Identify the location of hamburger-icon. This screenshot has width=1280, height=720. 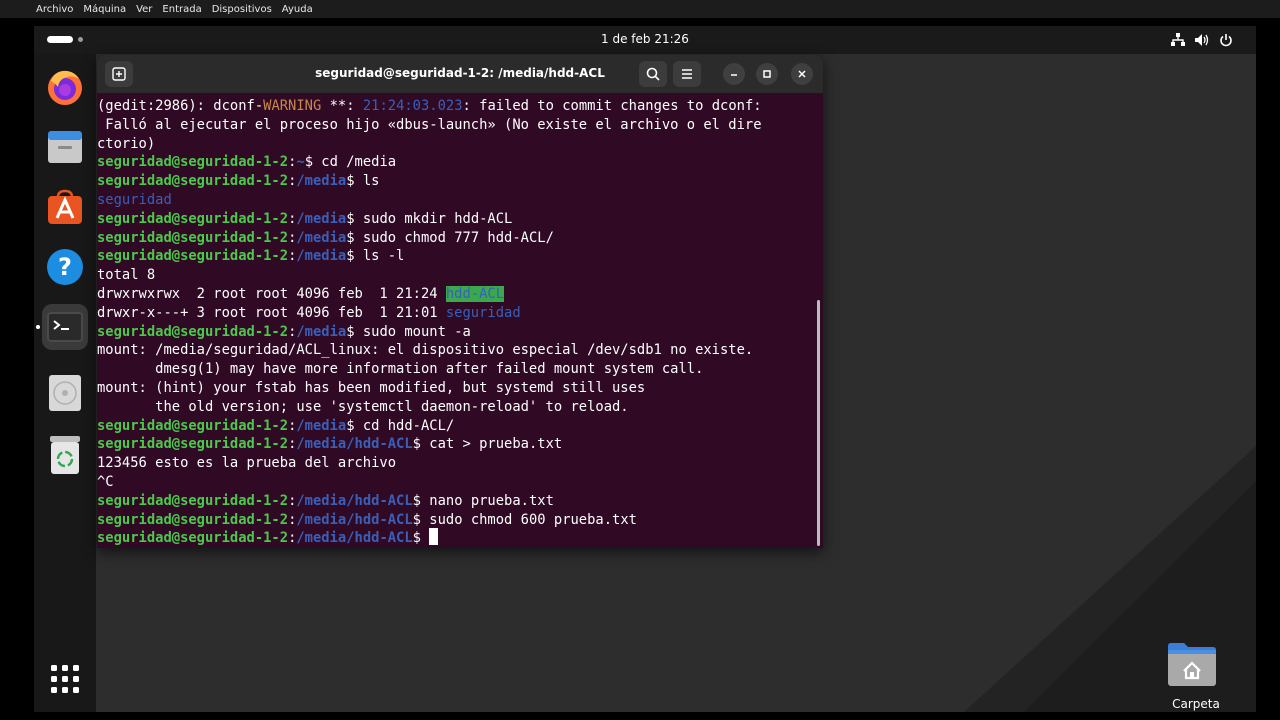
(687, 74).